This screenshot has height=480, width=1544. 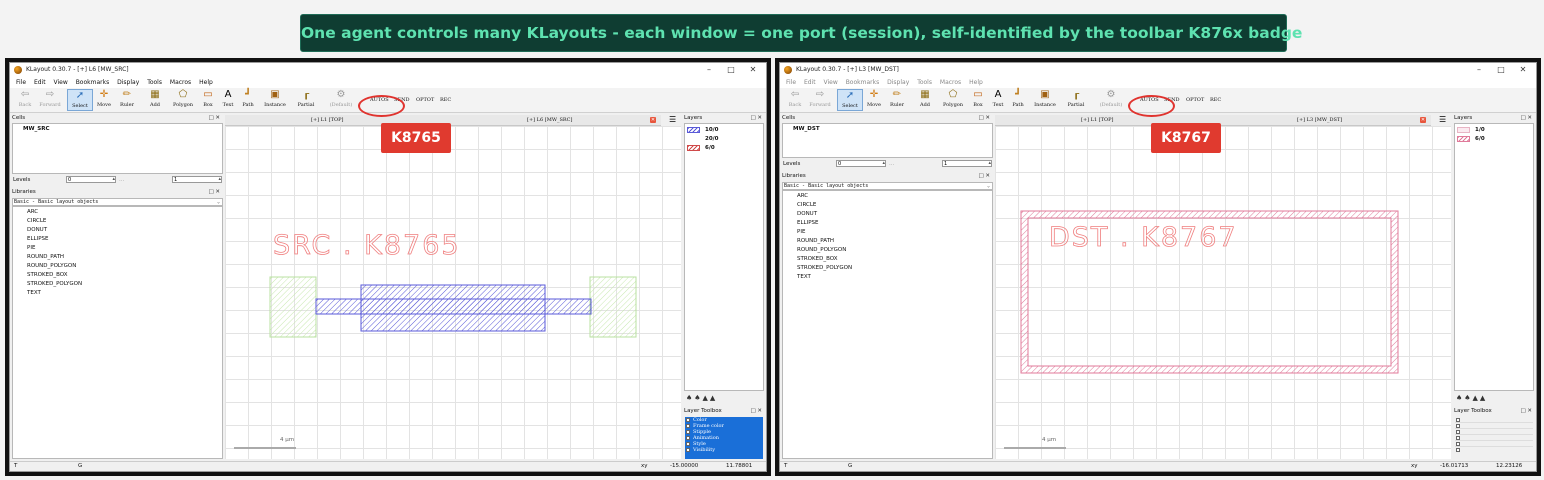 What do you see at coordinates (731, 70) in the screenshot?
I see `maximize-icon: □` at bounding box center [731, 70].